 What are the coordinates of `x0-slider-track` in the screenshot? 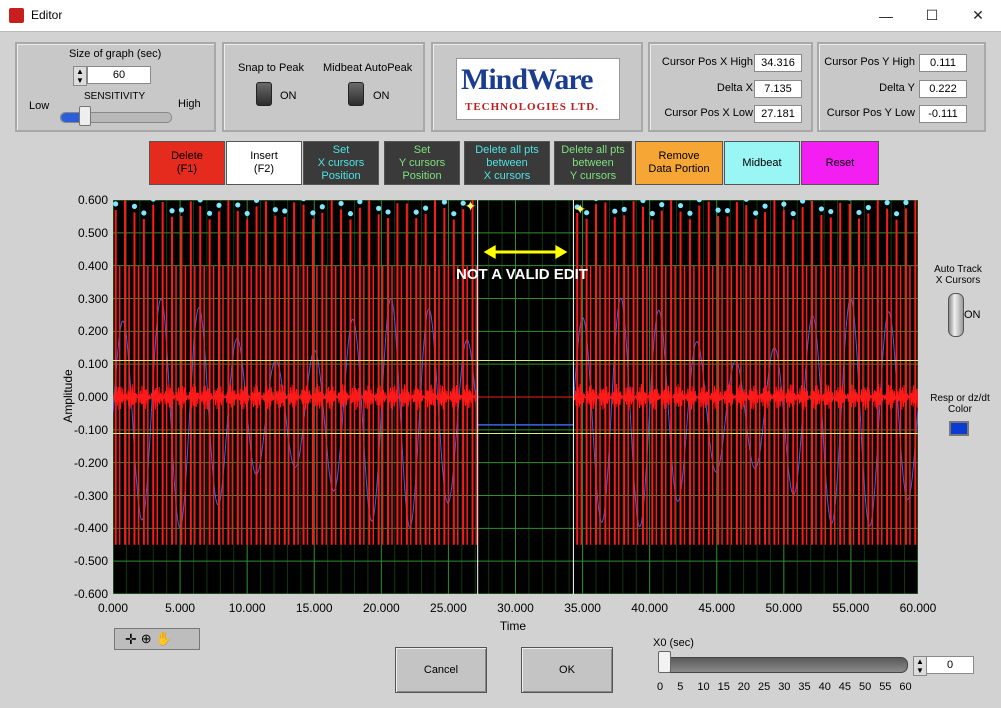 It's located at (784, 665).